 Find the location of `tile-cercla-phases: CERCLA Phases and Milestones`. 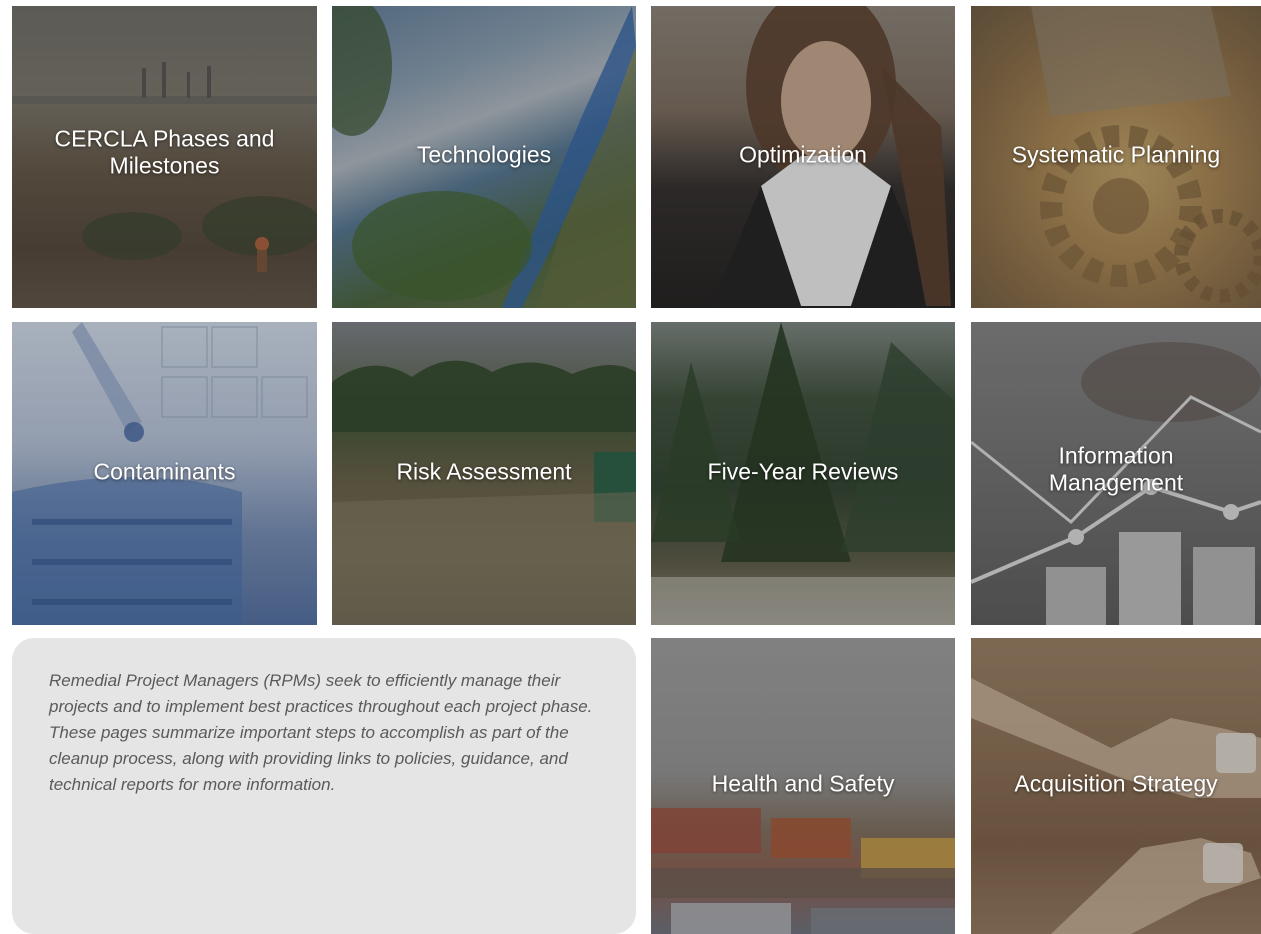

tile-cercla-phases: CERCLA Phases and Milestones is located at coordinates (164, 157).